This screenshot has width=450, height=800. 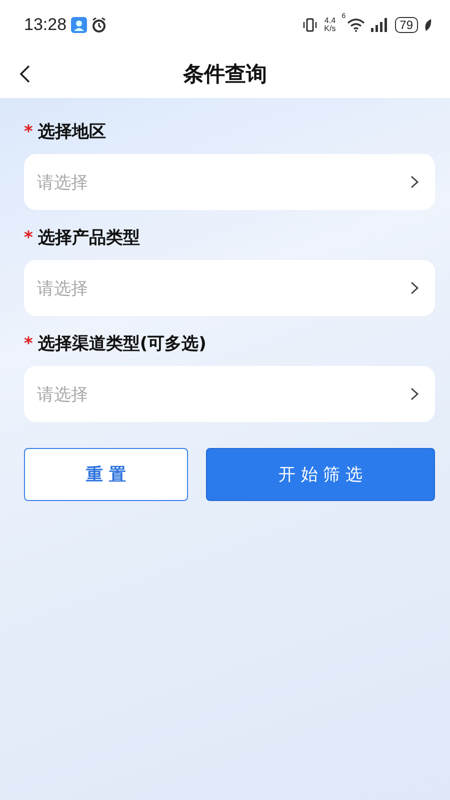 What do you see at coordinates (25, 74) in the screenshot?
I see `back-icon` at bounding box center [25, 74].